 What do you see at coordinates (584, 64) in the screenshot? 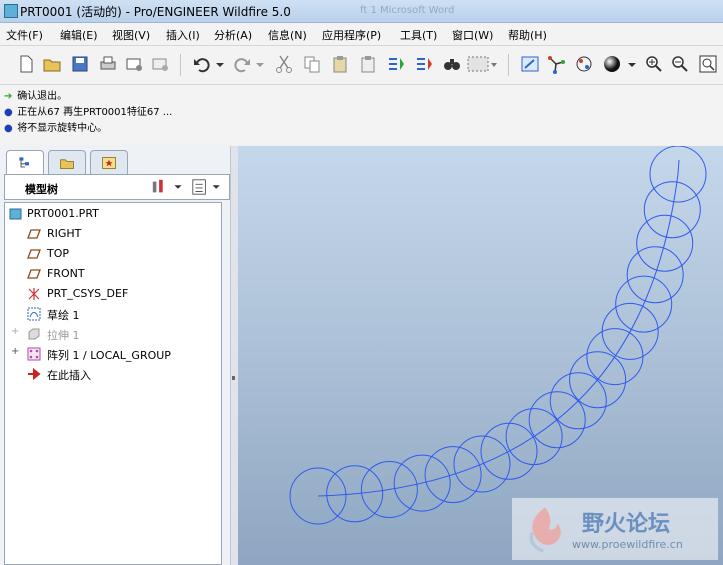
I see `orient-mode-icon` at bounding box center [584, 64].